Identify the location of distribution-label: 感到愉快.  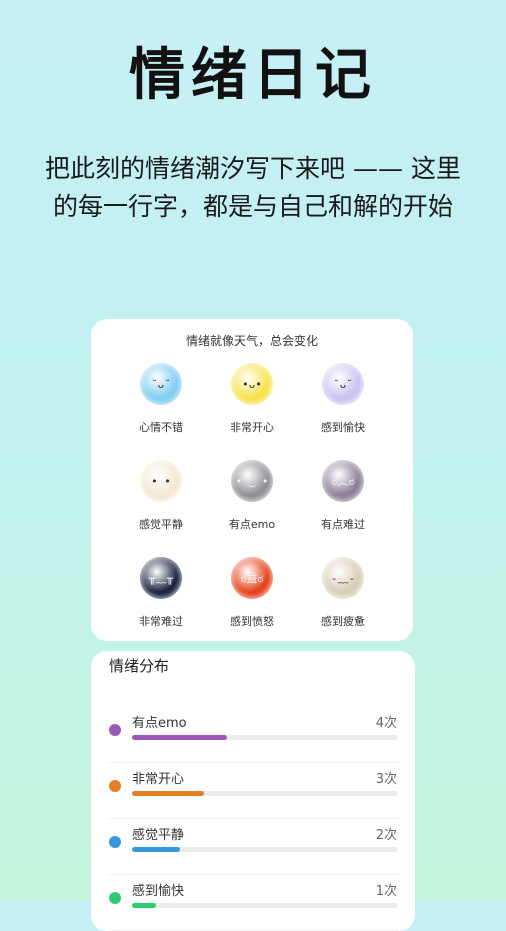
(158, 891).